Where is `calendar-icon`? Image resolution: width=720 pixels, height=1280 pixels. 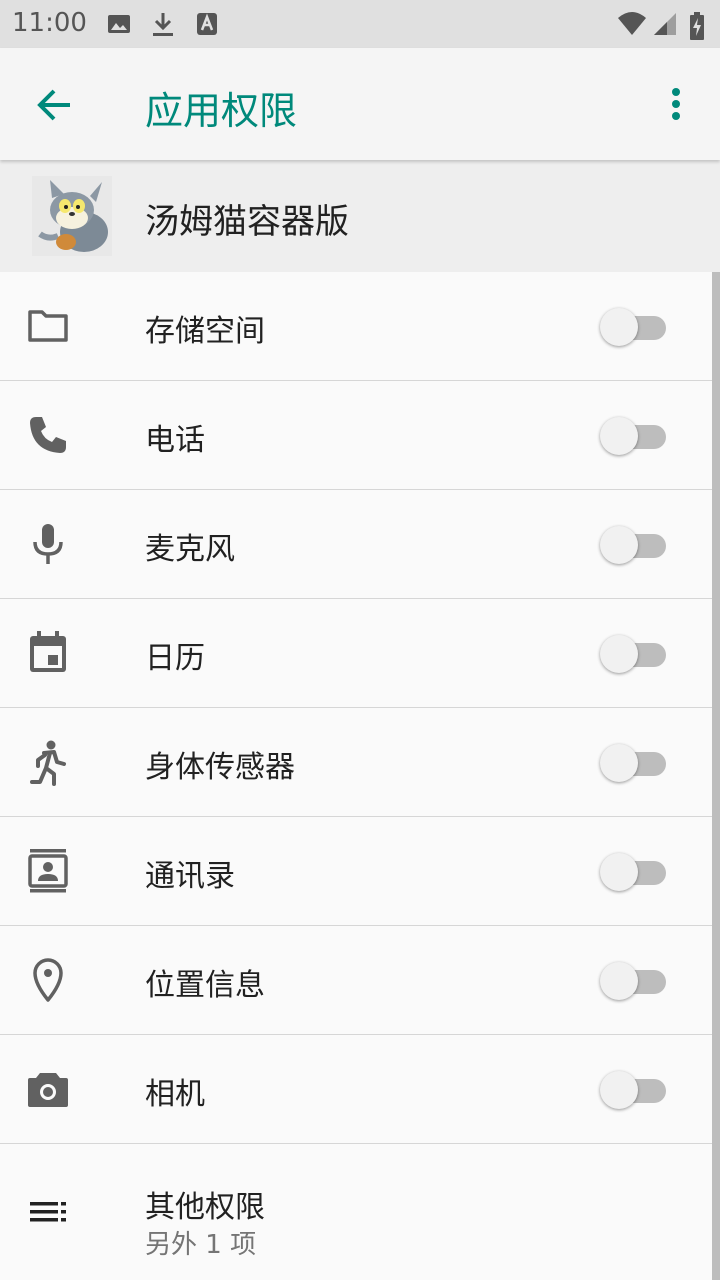
calendar-icon is located at coordinates (48, 651).